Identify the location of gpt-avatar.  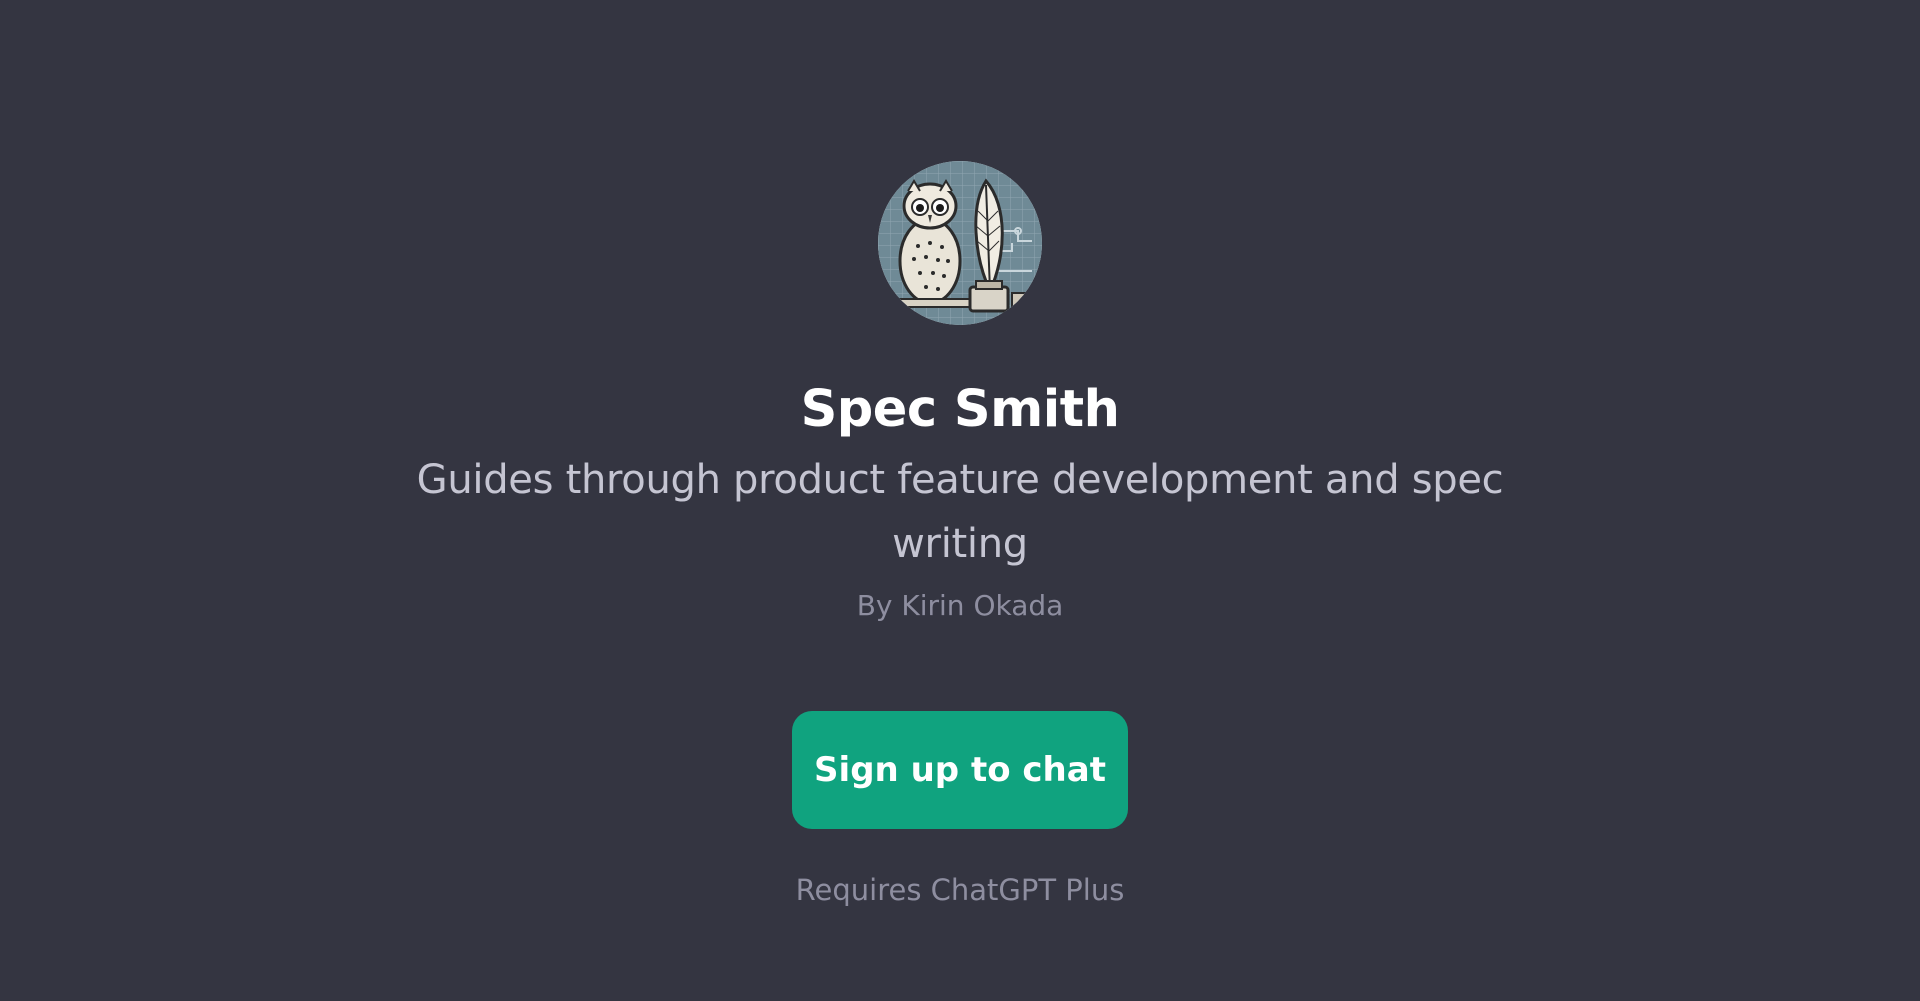
(960, 243).